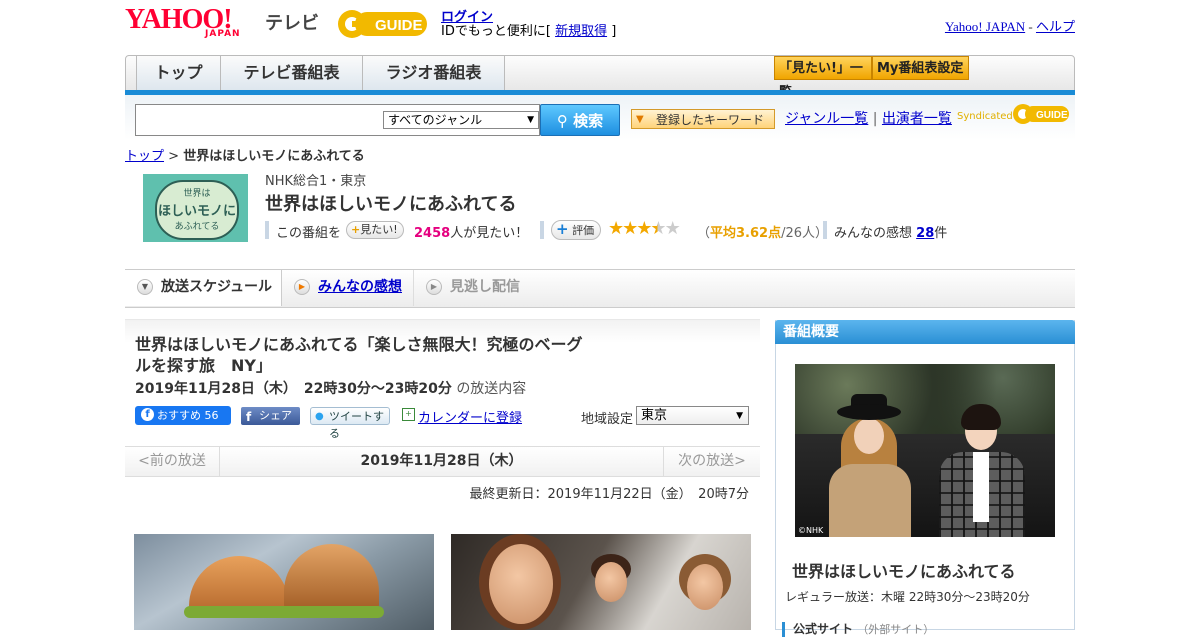 This screenshot has height=637, width=1200. I want to click on regular-broadcast: レギュラー放送：木曜 22時30分～23時20分, so click(907, 597).